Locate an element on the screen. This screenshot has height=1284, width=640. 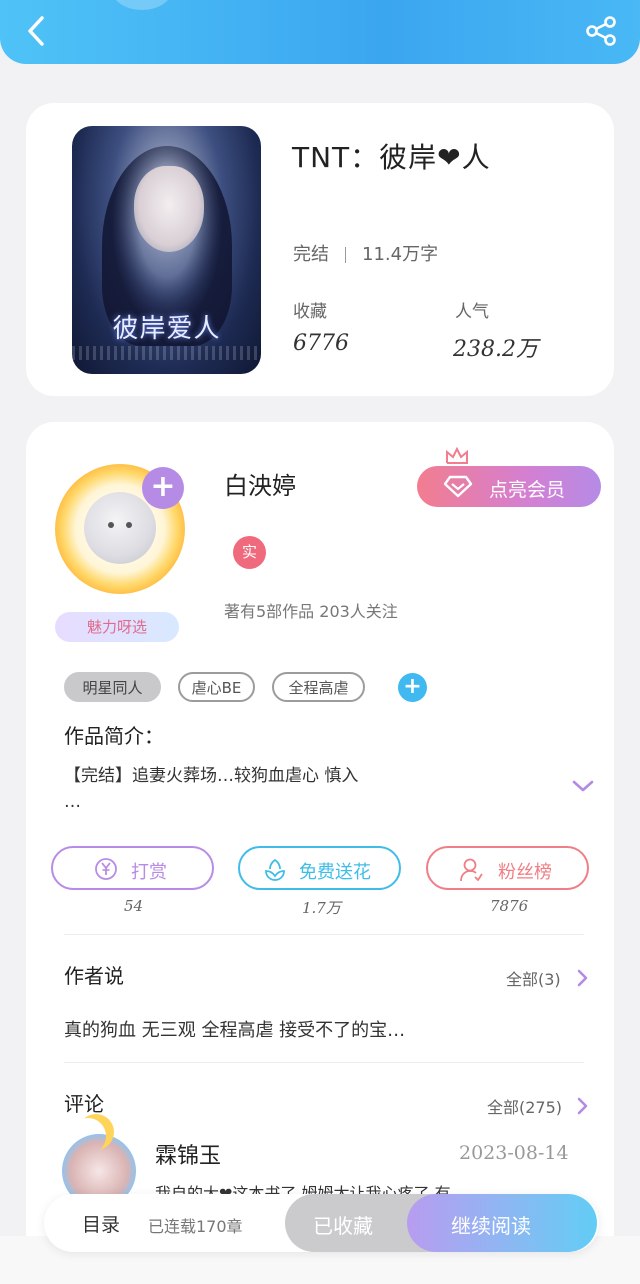
book-cover: 彼岸爱人 is located at coordinates (166, 250).